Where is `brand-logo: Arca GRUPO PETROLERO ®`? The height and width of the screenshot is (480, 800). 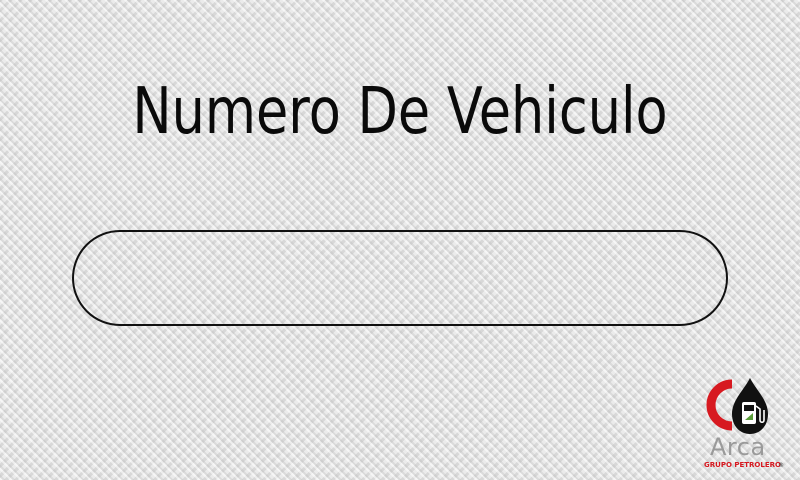
brand-logo: Arca GRUPO PETROLERO ® is located at coordinates (746, 426).